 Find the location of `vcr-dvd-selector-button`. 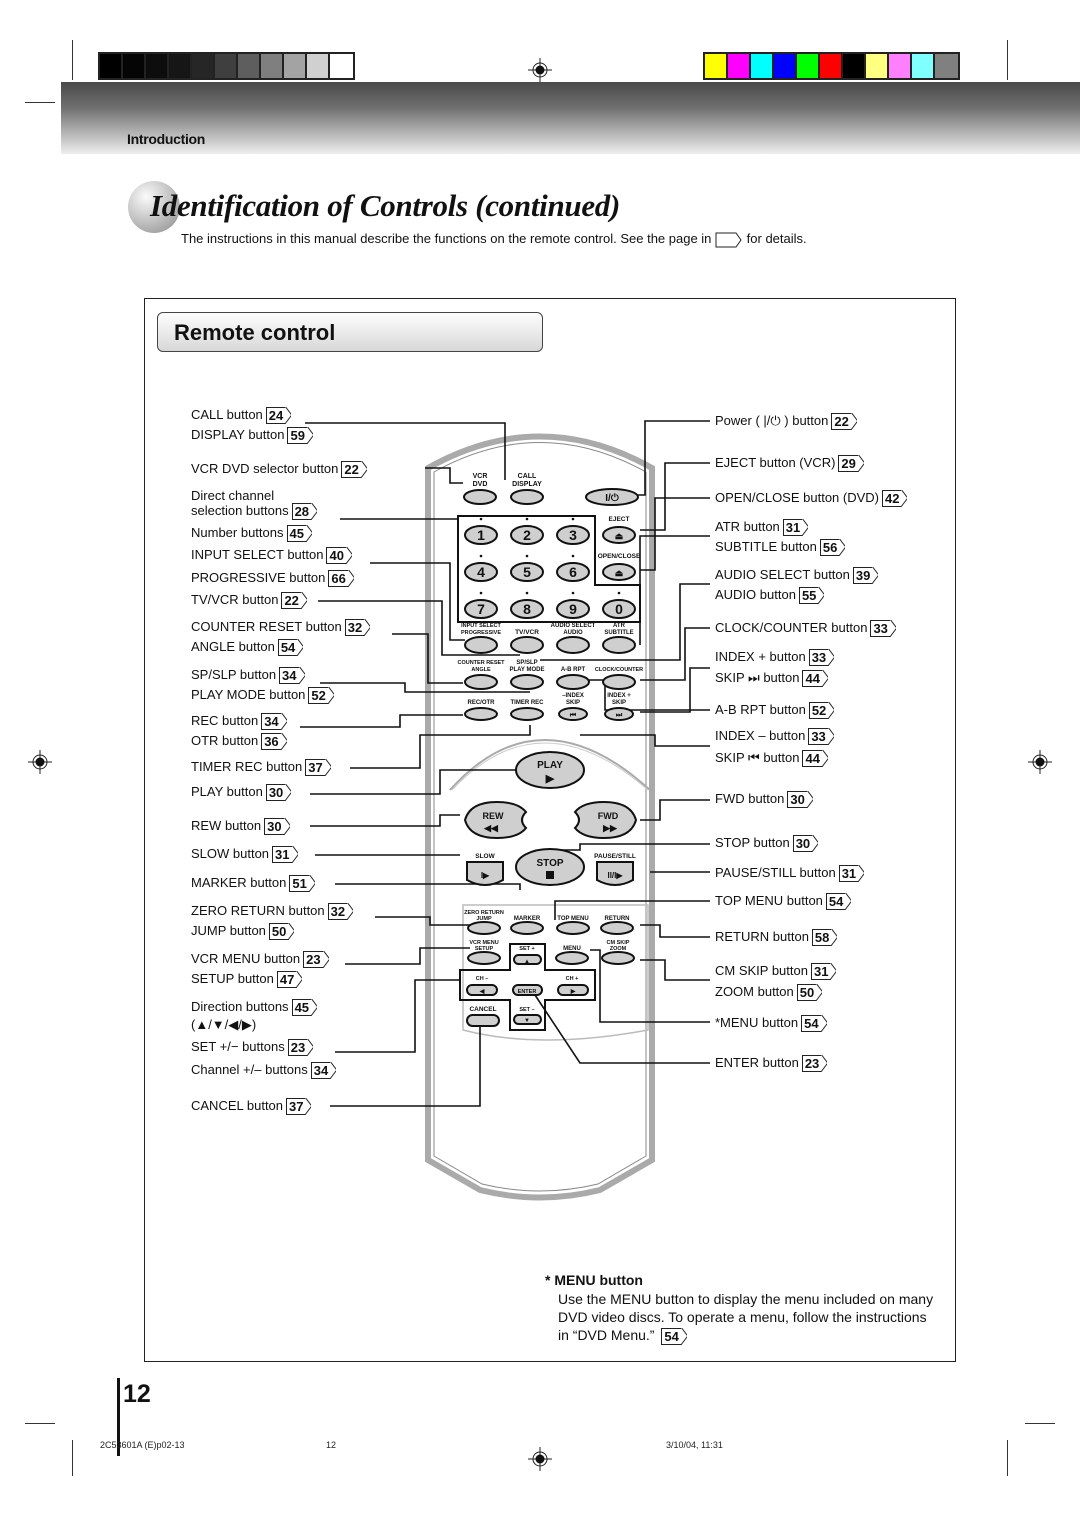

vcr-dvd-selector-button is located at coordinates (480, 497).